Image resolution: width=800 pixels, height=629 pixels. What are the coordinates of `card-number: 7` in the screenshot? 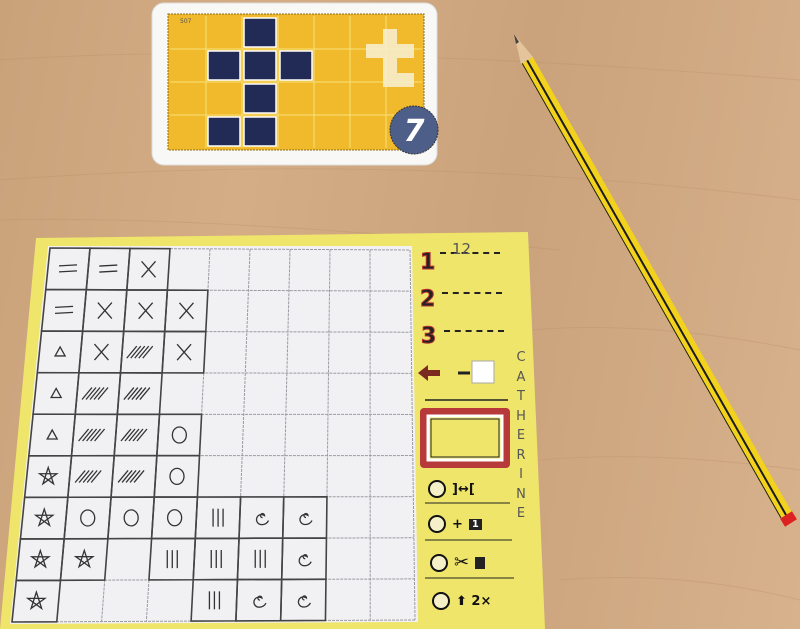 It's located at (414, 131).